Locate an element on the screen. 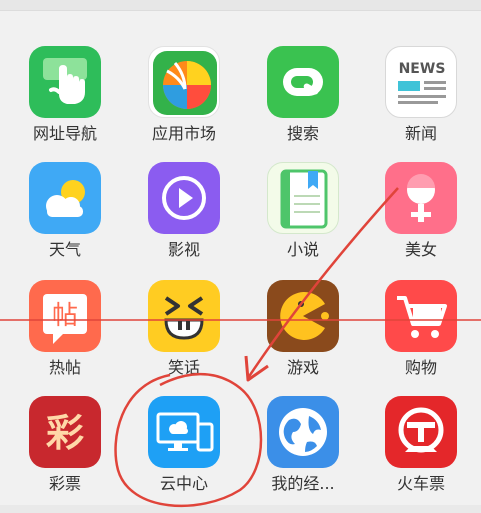  top-strip is located at coordinates (240, 5).